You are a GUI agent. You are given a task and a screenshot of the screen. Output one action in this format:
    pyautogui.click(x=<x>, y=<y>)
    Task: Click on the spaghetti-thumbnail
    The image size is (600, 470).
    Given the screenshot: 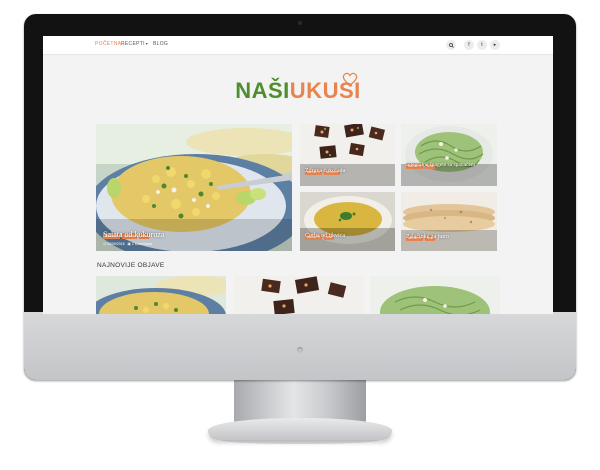 What is the action you would take?
    pyautogui.click(x=435, y=295)
    